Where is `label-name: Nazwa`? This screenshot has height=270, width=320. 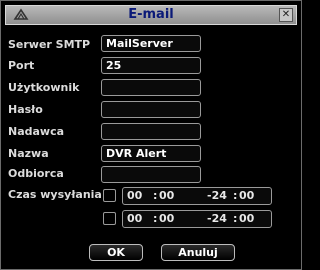 label-name: Nazwa is located at coordinates (28, 153).